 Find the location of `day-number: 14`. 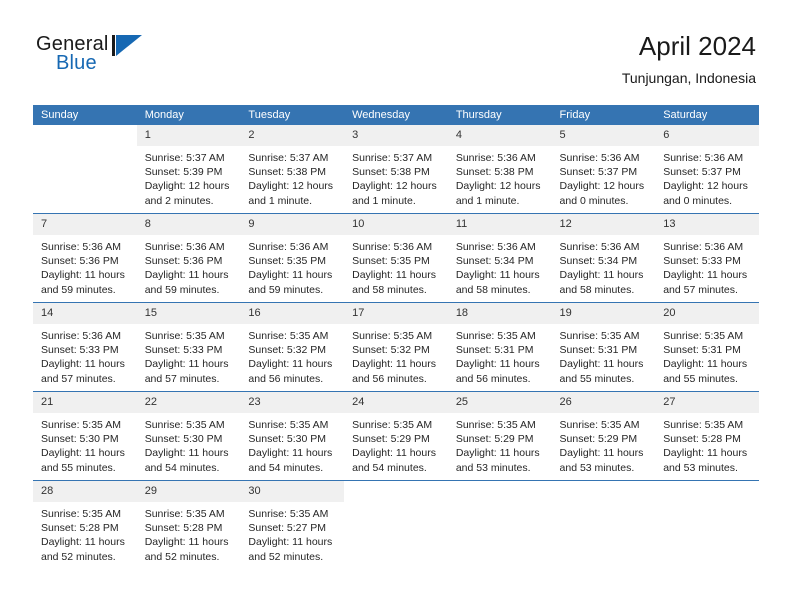

day-number: 14 is located at coordinates (85, 313).